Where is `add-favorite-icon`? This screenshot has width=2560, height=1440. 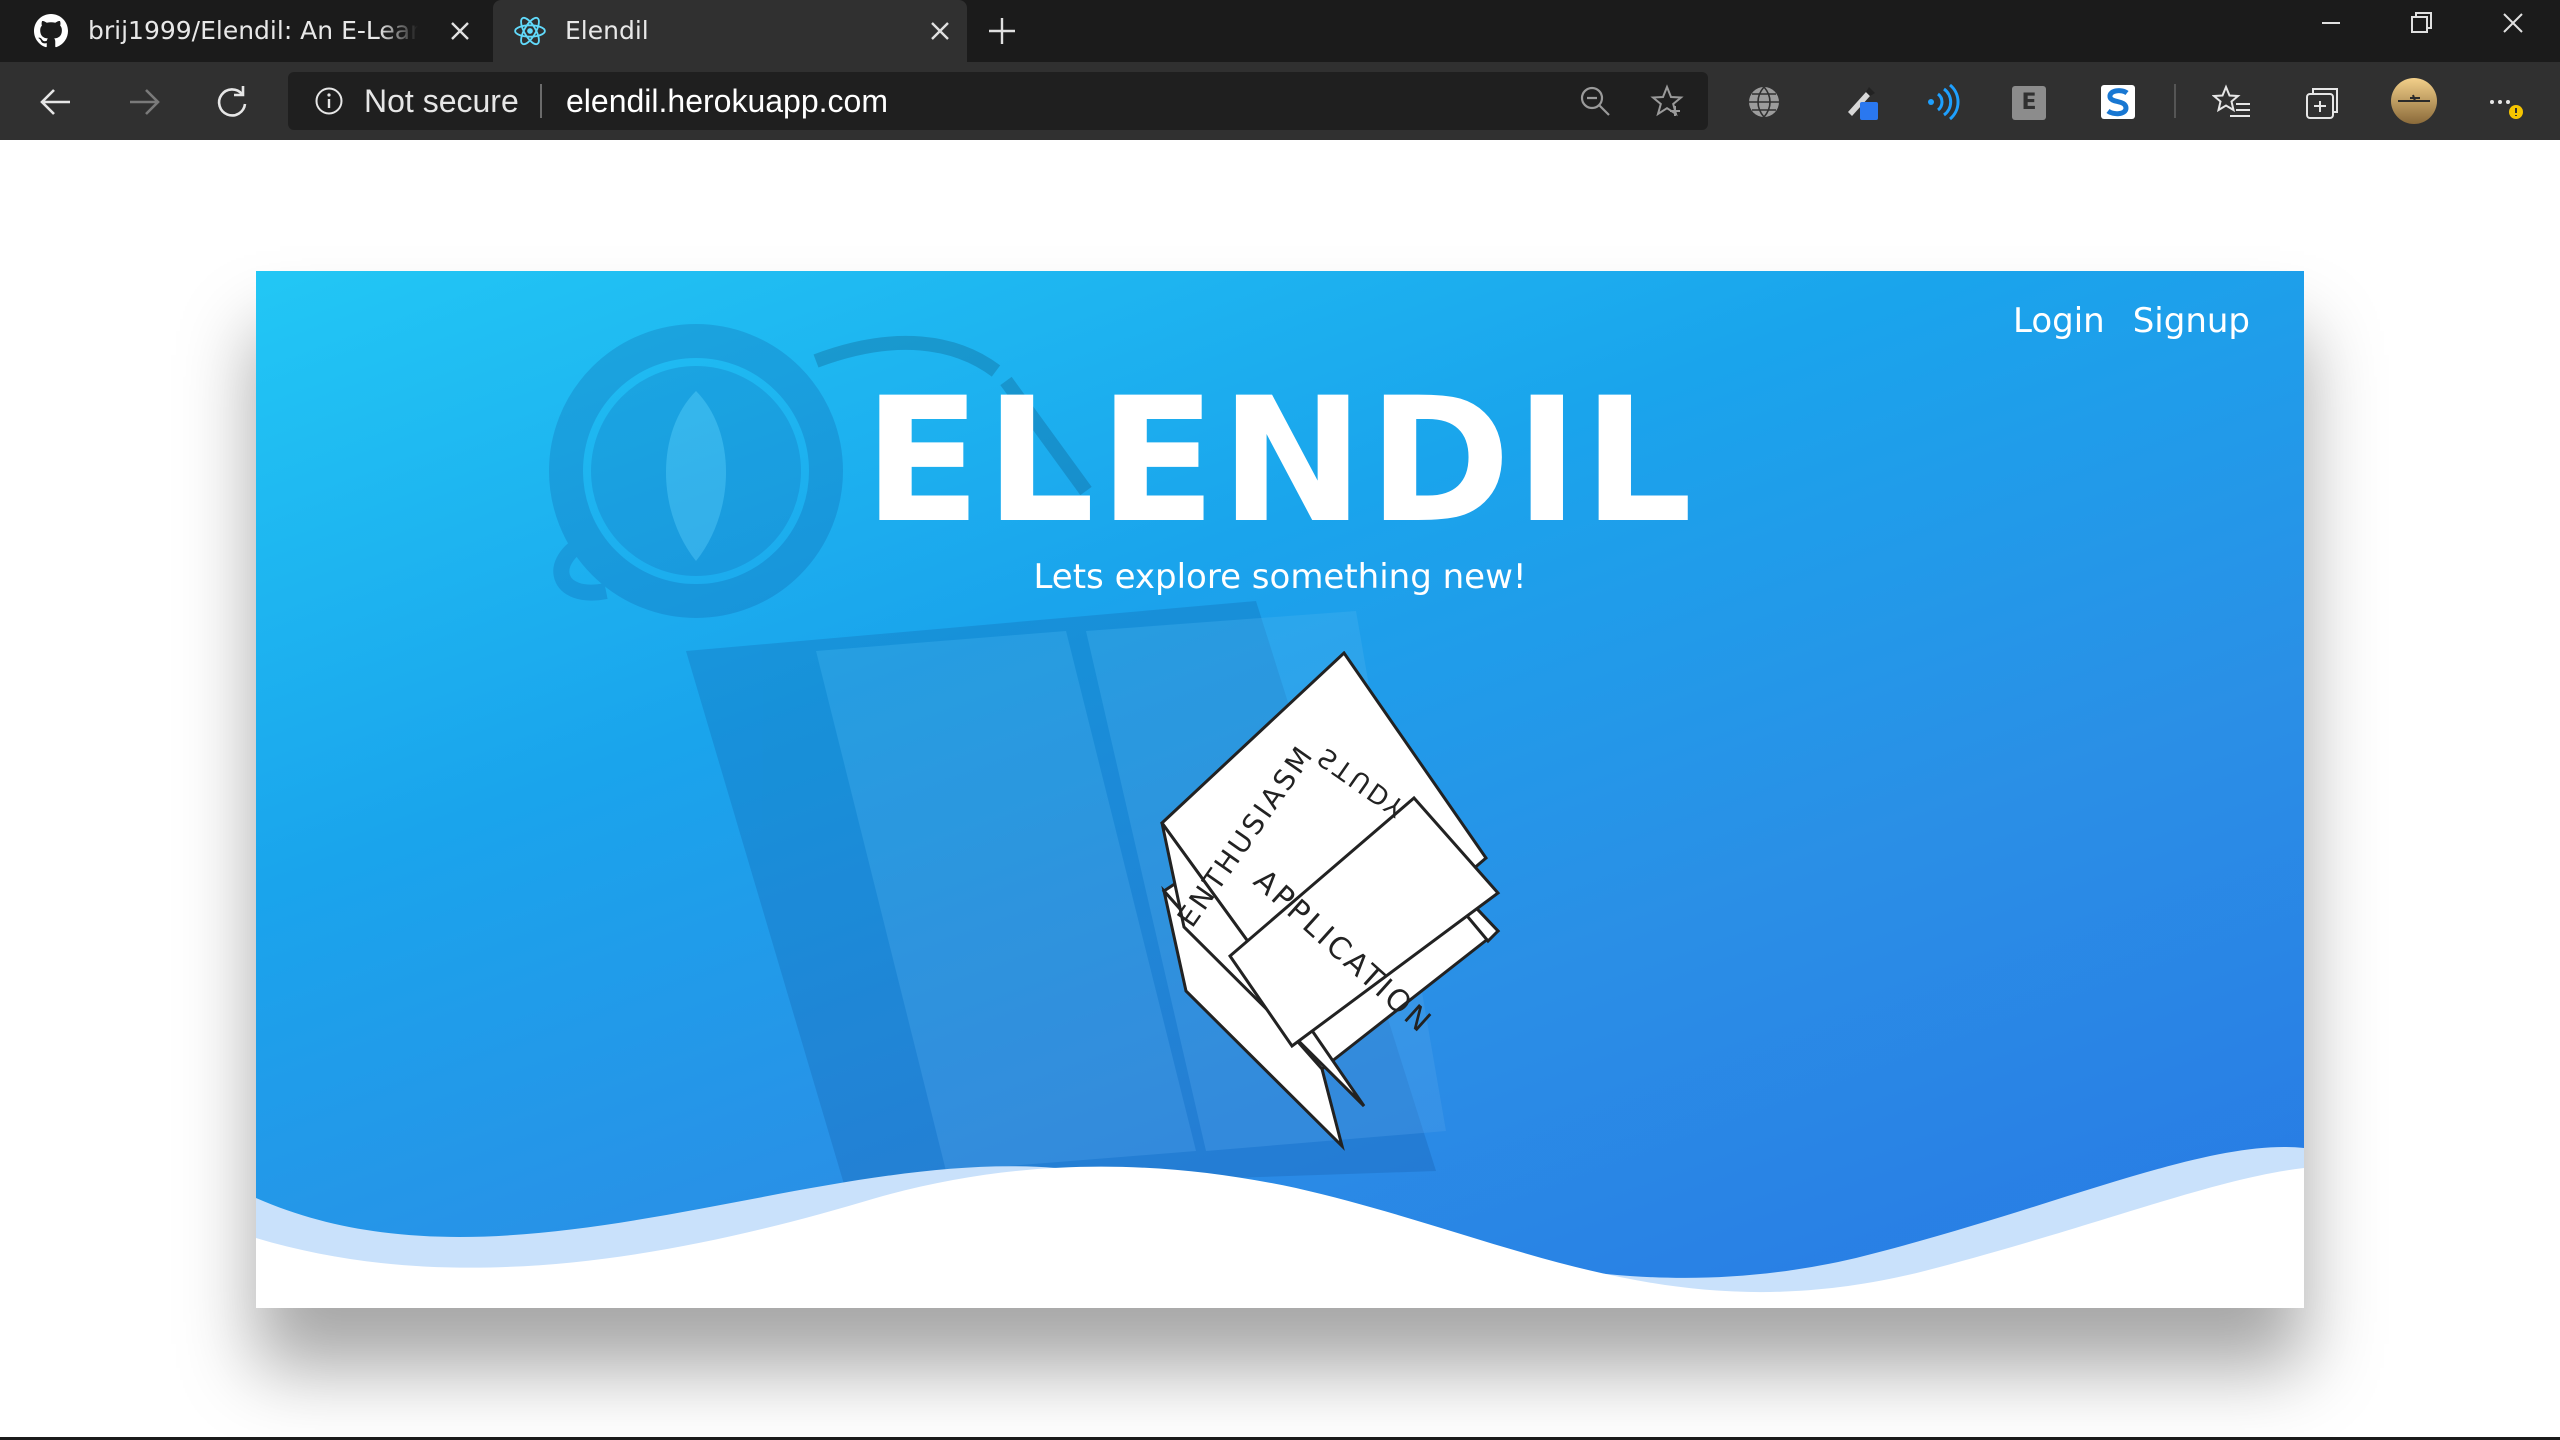 add-favorite-icon is located at coordinates (1667, 101).